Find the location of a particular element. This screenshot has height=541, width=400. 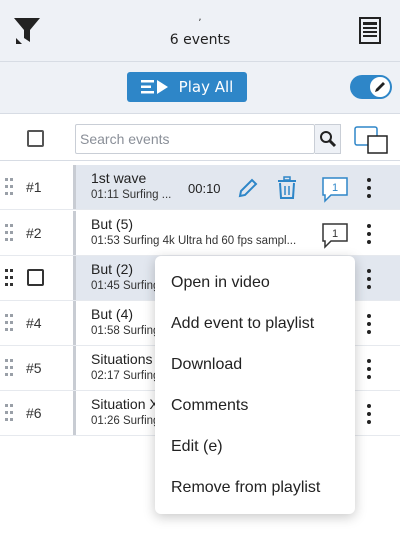

row-divider is located at coordinates (200, 209).